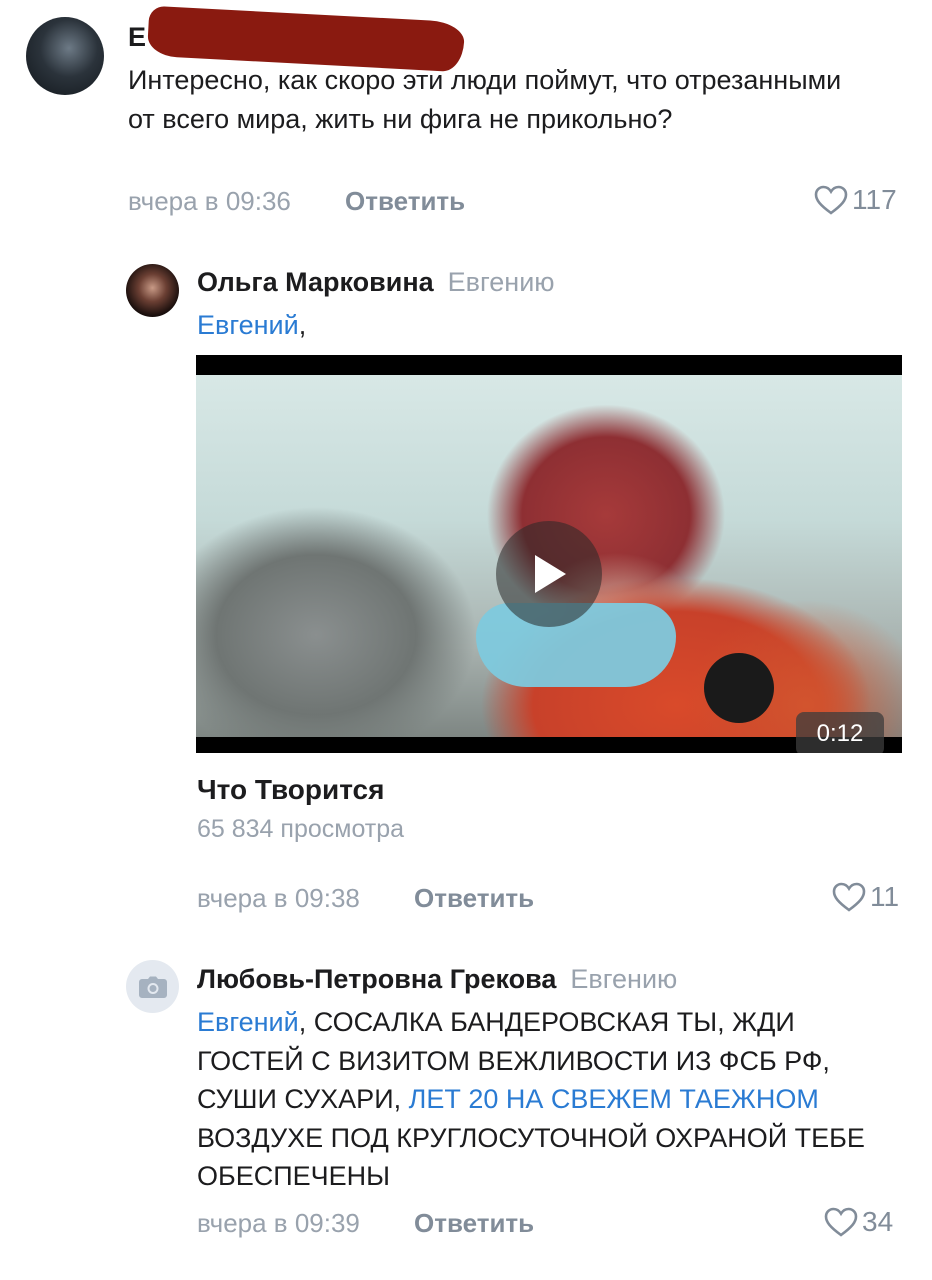 Image resolution: width=932 pixels, height=1280 pixels. Describe the element at coordinates (614, 1099) in the screenshot. I see `inline-link: ЛЕТ 20 НА СВЕЖЕМ ТАЕЖНОМ` at that location.